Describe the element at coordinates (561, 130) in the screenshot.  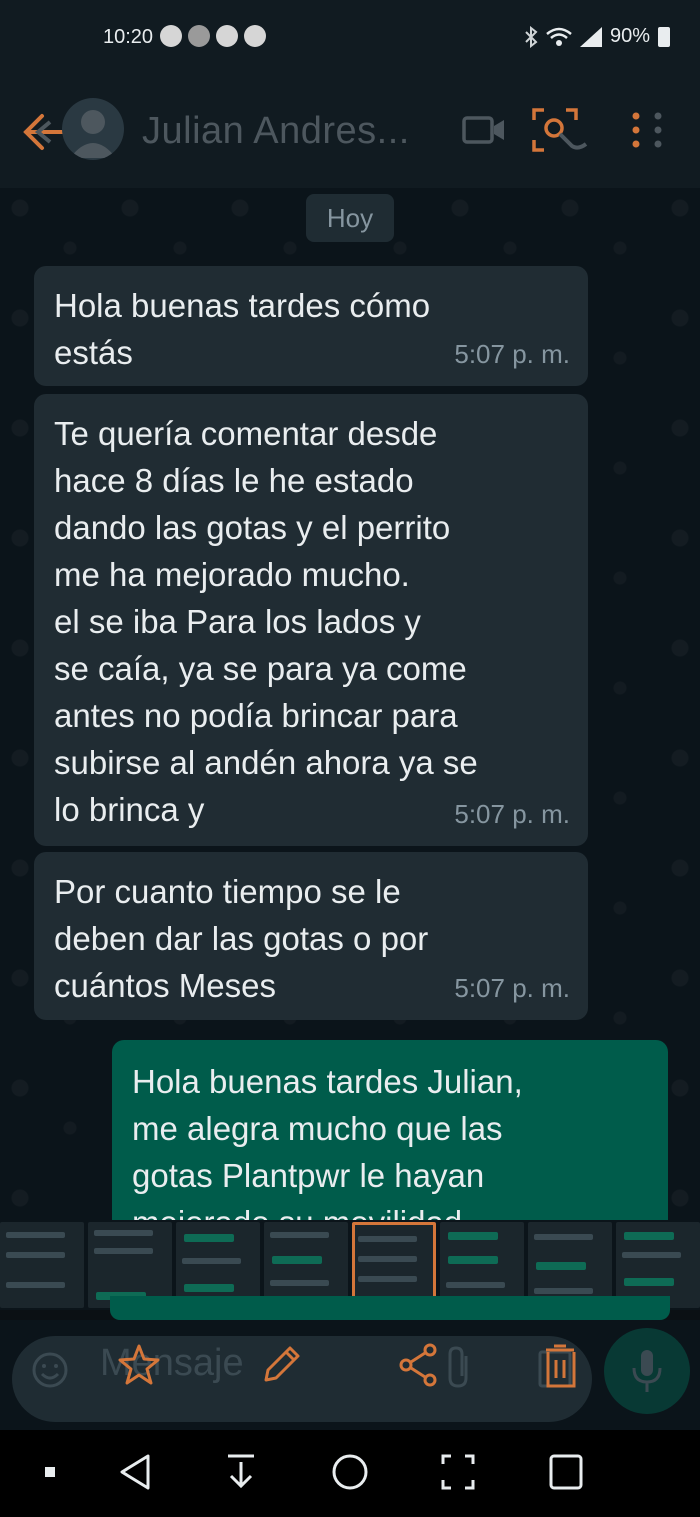
I see `screenshot-record-icon` at that location.